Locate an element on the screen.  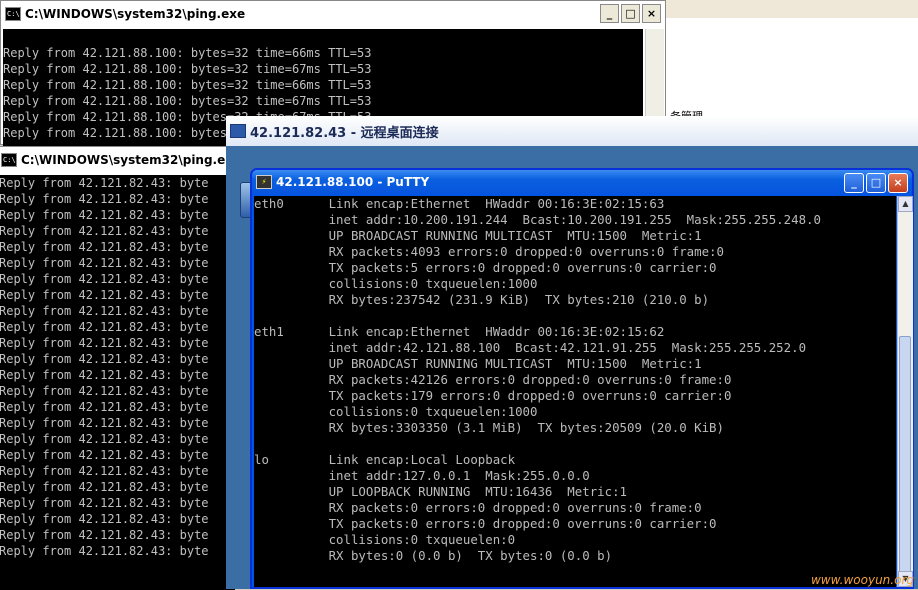
minimize-button: _ is located at coordinates (609, 13).